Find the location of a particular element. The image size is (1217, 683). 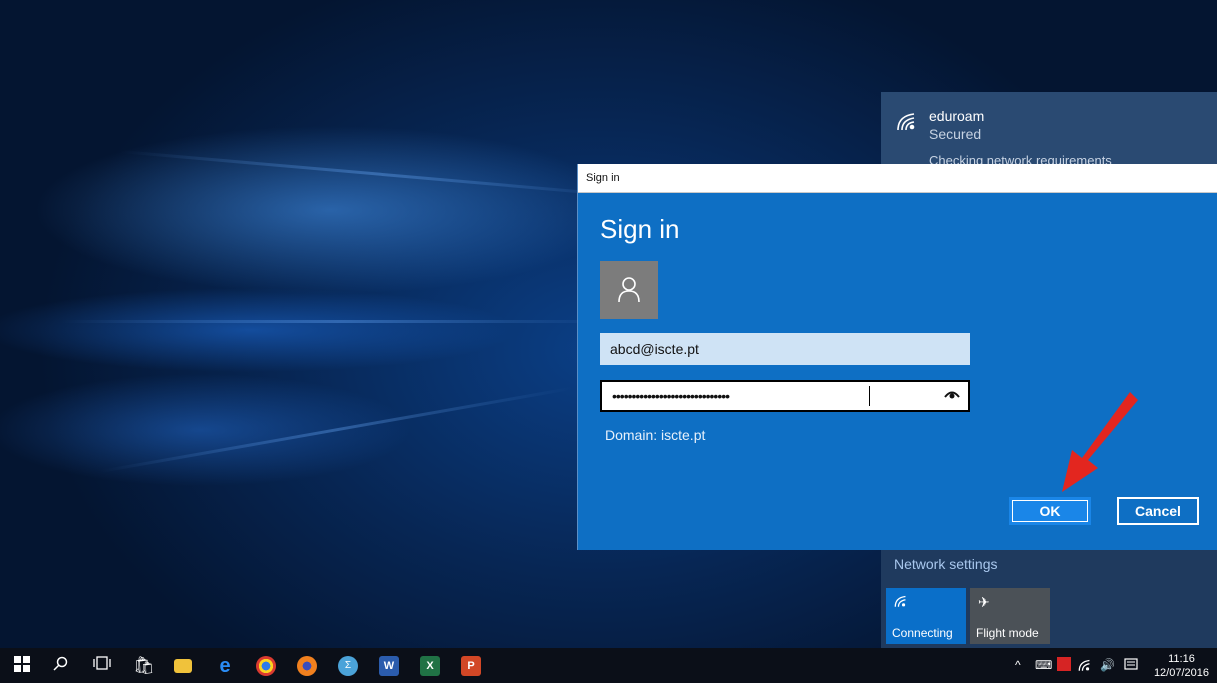

keyboard-icon: ⌨ is located at coordinates (1043, 665).